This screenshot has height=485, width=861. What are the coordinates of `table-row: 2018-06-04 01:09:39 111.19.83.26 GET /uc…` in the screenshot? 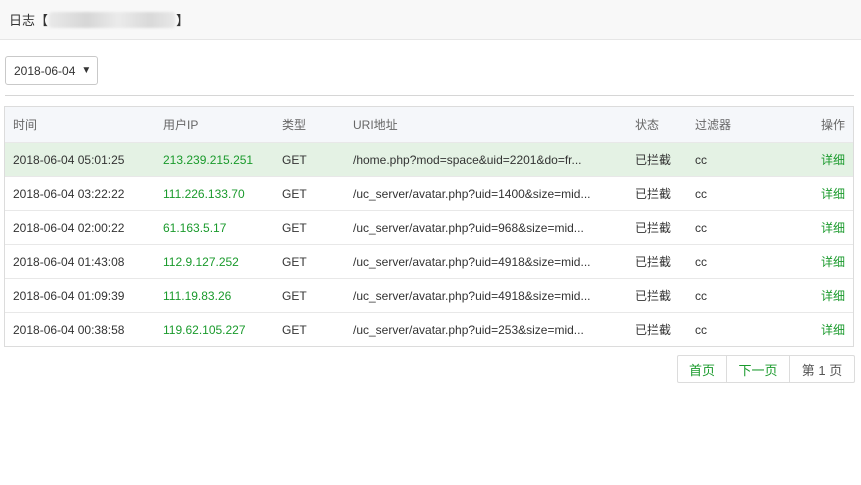 It's located at (429, 295).